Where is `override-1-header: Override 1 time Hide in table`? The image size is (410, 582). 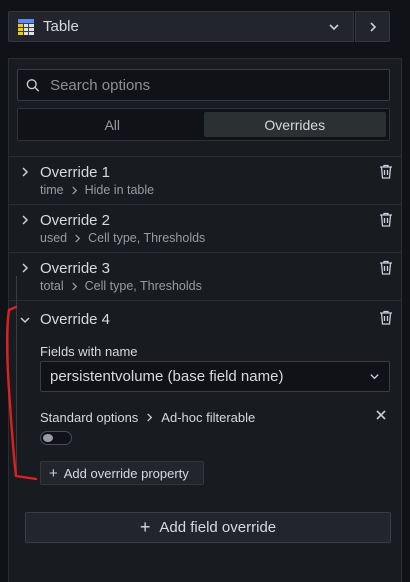 override-1-header: Override 1 time Hide in table is located at coordinates (205, 181).